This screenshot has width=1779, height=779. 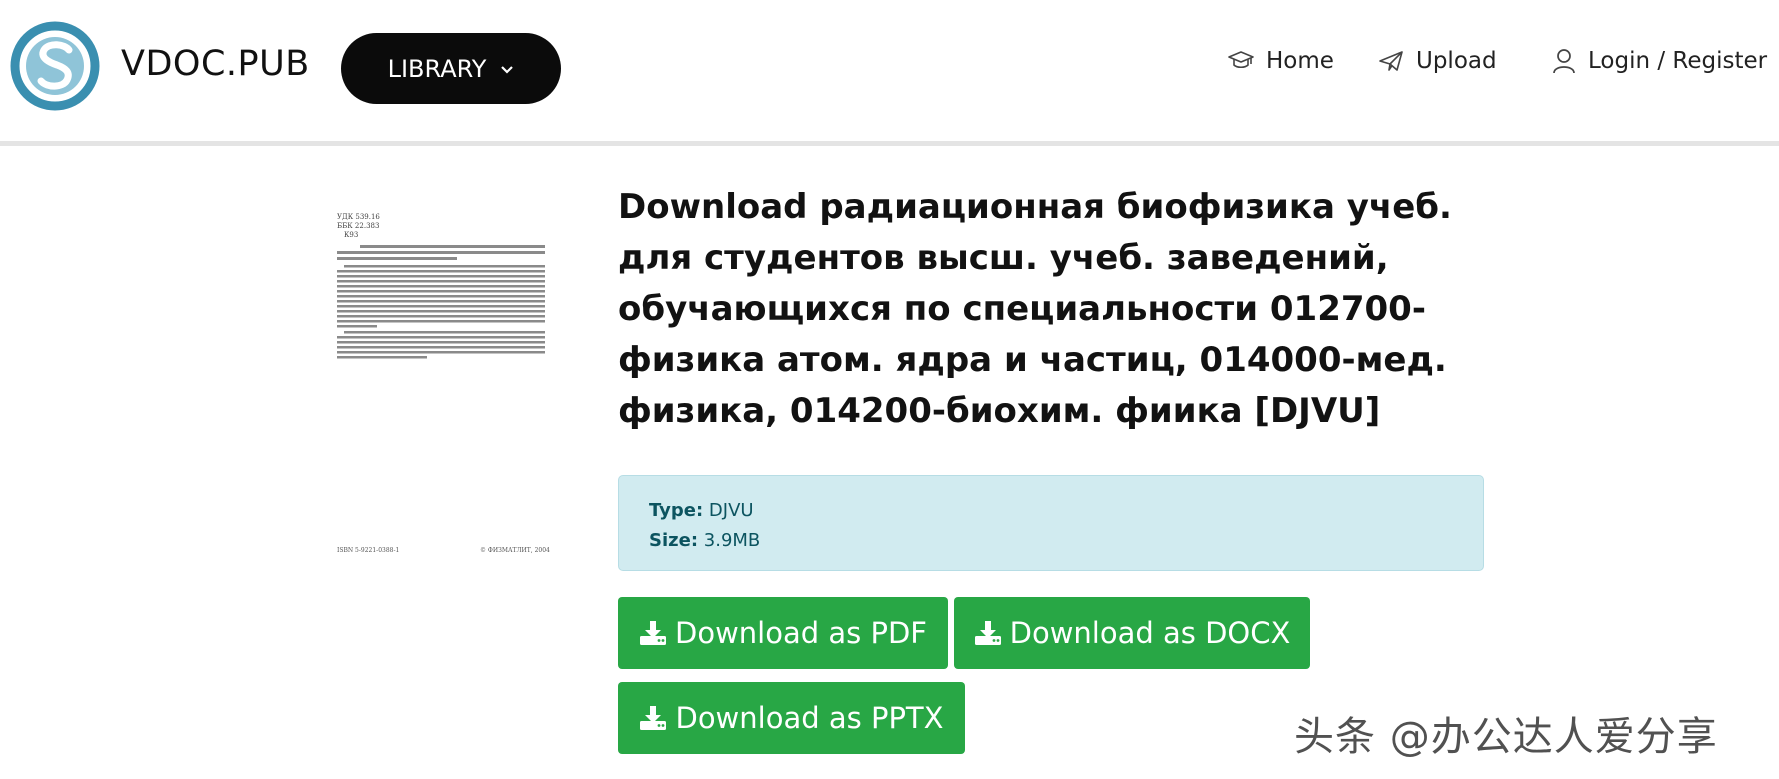 What do you see at coordinates (351, 235) in the screenshot?
I see `cover-line-3: К93` at bounding box center [351, 235].